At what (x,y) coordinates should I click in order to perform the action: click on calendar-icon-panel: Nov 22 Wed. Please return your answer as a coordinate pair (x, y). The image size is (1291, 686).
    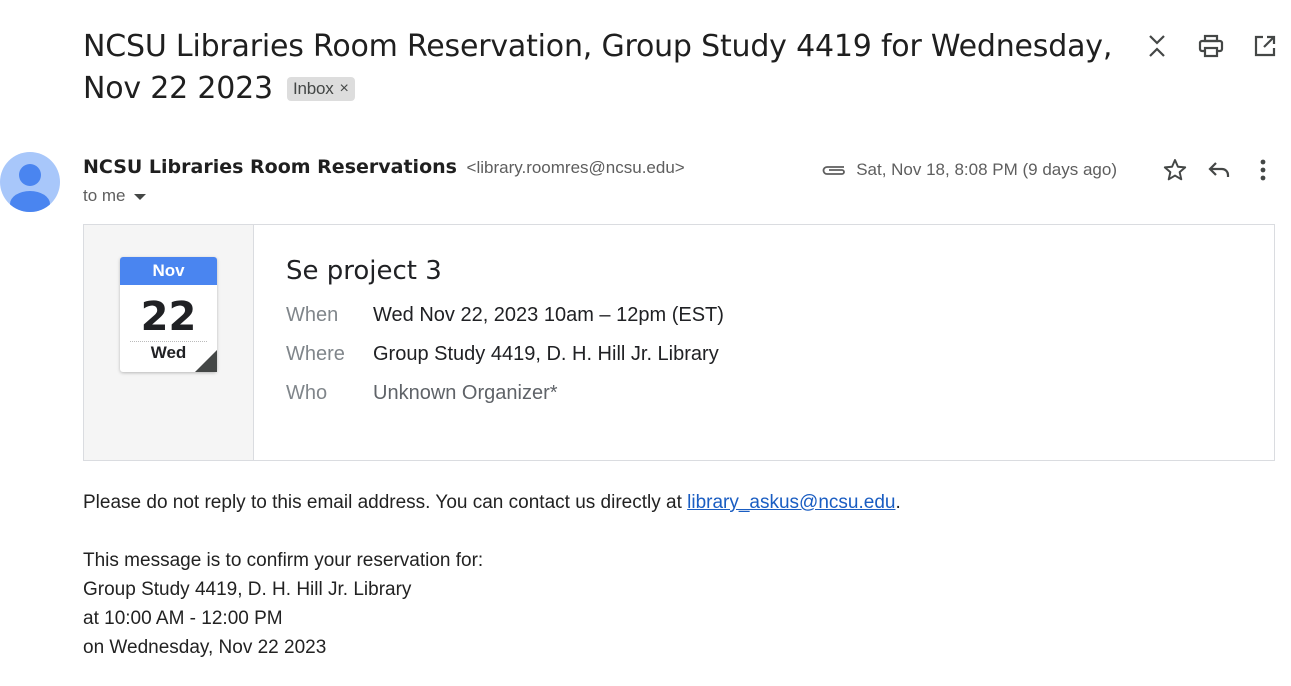
    Looking at the image, I should click on (169, 342).